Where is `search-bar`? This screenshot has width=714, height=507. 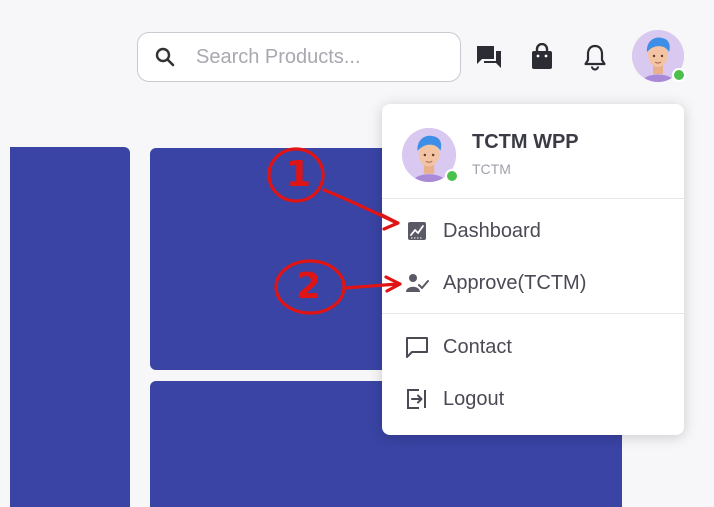 search-bar is located at coordinates (299, 57).